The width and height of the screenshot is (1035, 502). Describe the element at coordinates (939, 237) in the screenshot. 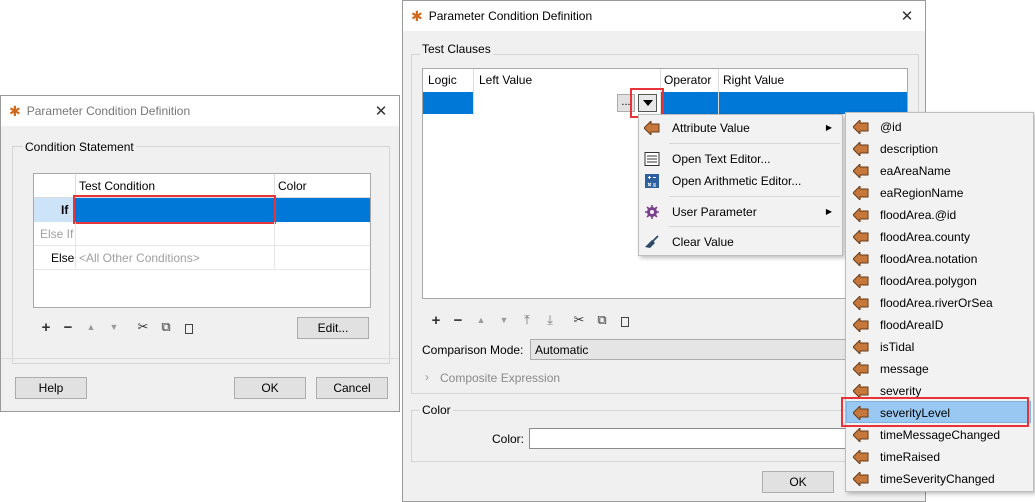

I see `submenu-item-floodarea-county: floodArea.county` at that location.